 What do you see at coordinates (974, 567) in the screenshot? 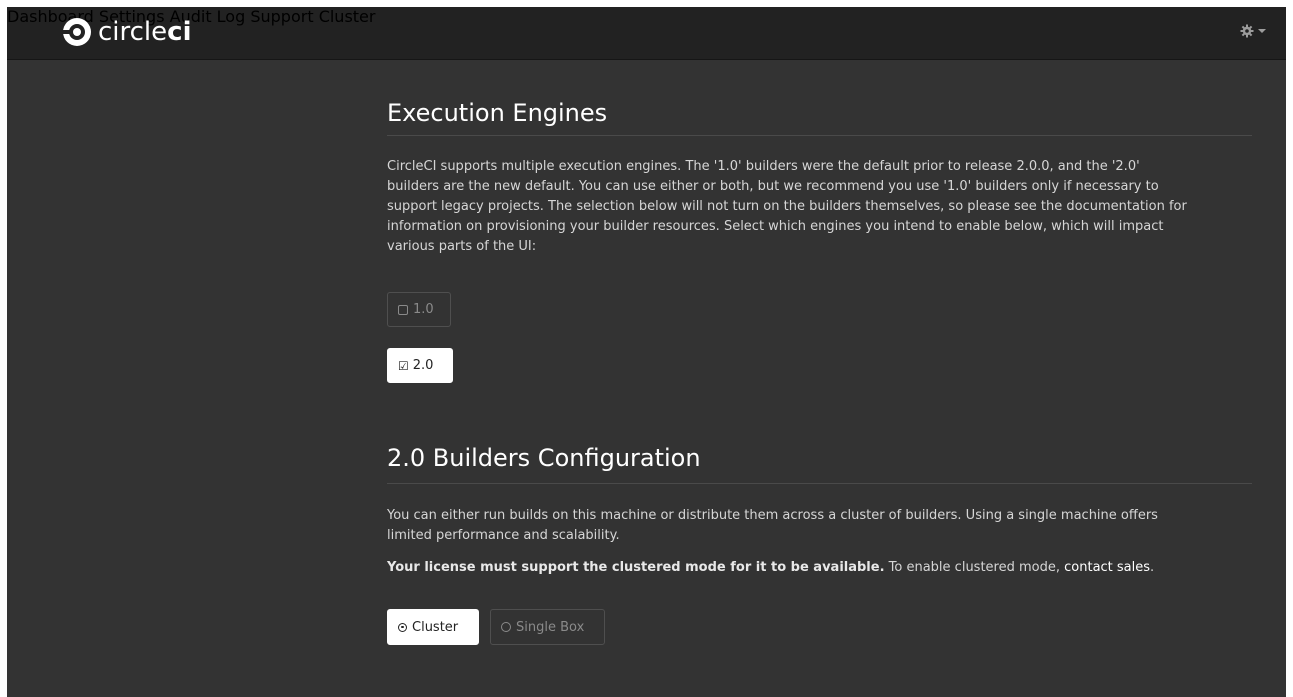
I see `license-notice-text: To enable clustered mode,` at bounding box center [974, 567].